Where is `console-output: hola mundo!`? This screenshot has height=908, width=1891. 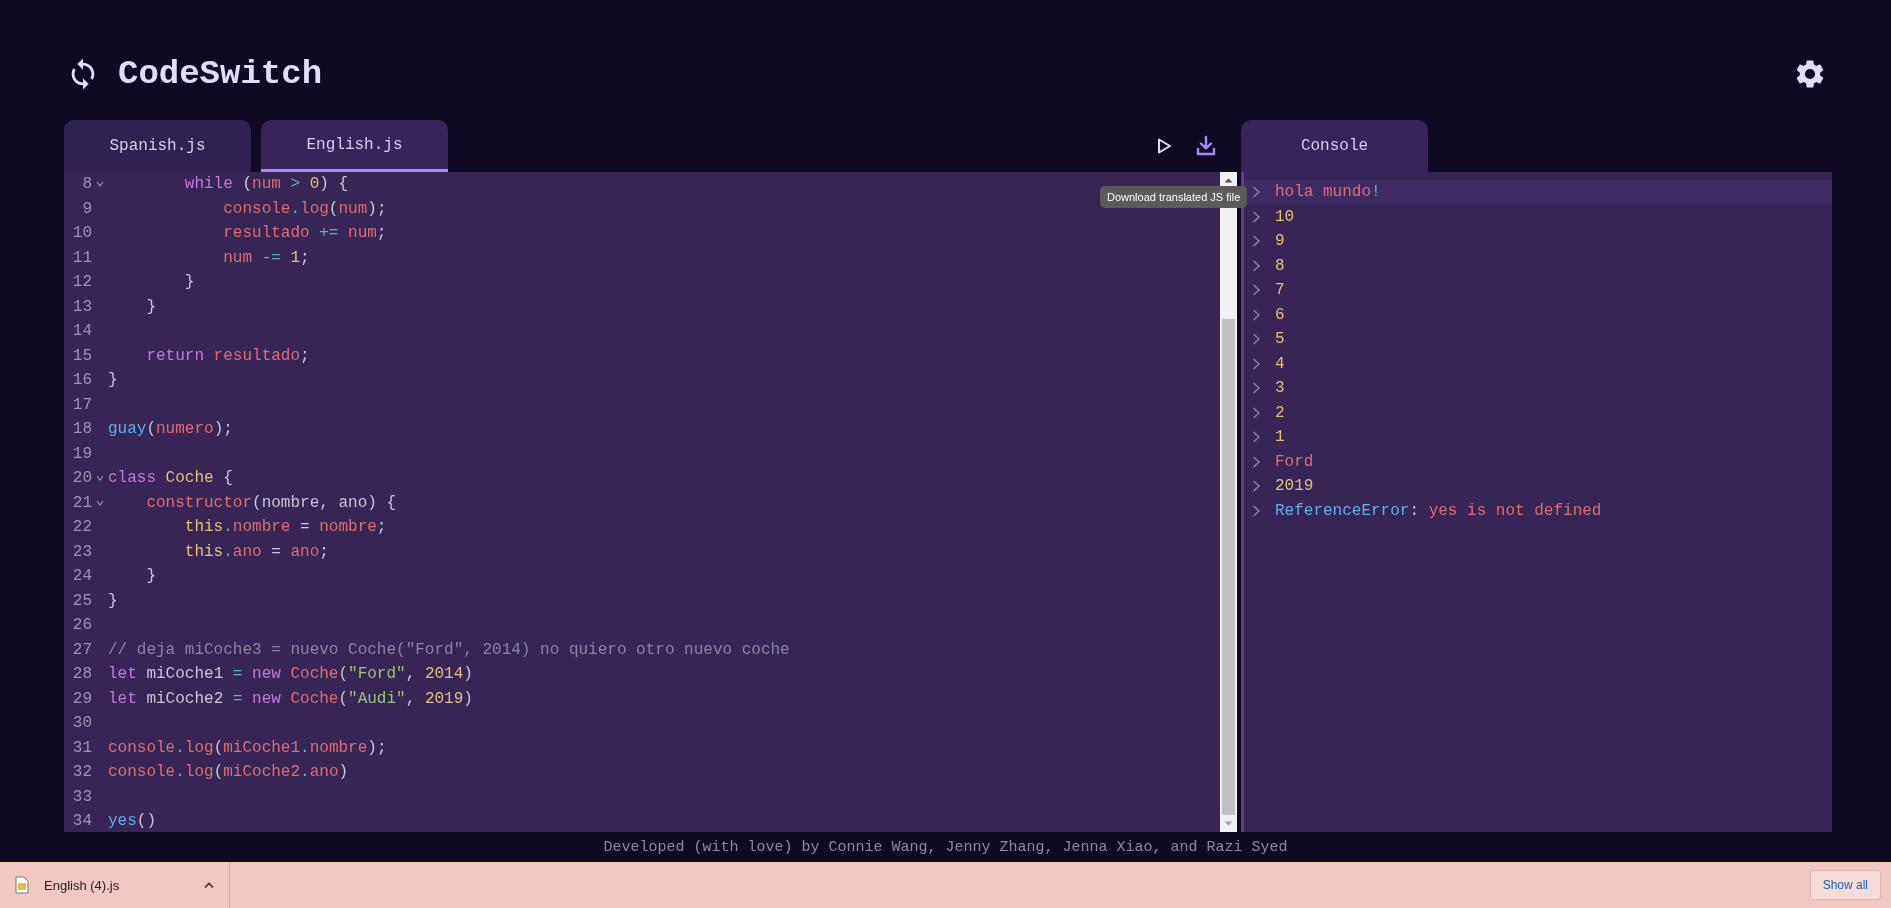
console-output: hola mundo! is located at coordinates (1328, 192).